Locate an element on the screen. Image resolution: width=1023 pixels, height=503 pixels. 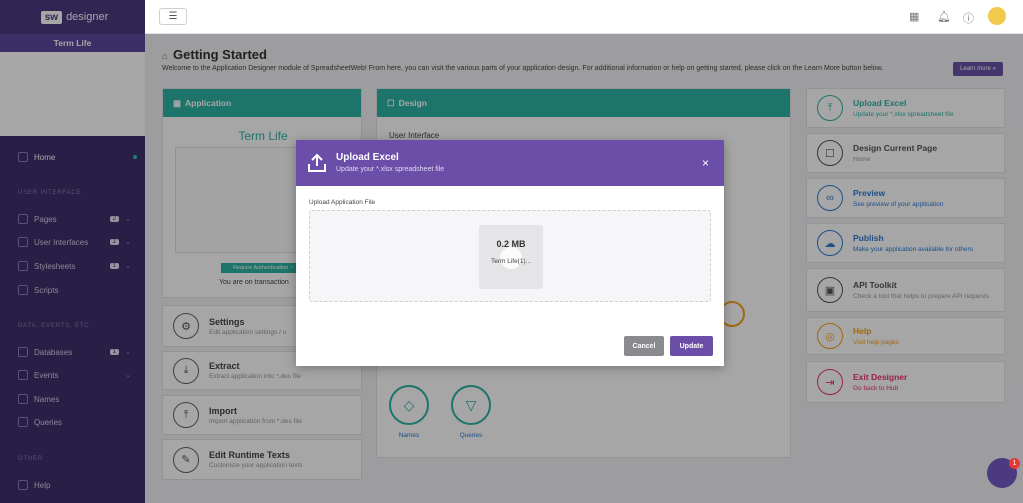
upload-field-label: Upload Application File is located at coordinates (342, 202).